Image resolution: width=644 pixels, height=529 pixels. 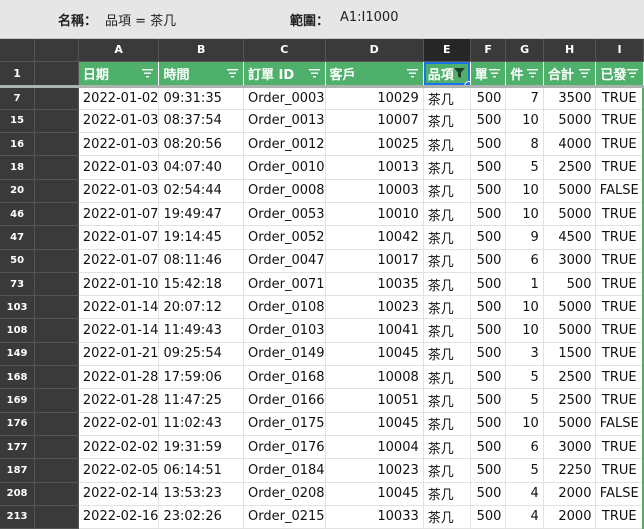 What do you see at coordinates (201, 214) in the screenshot?
I see `cell-b: 19:49:47` at bounding box center [201, 214].